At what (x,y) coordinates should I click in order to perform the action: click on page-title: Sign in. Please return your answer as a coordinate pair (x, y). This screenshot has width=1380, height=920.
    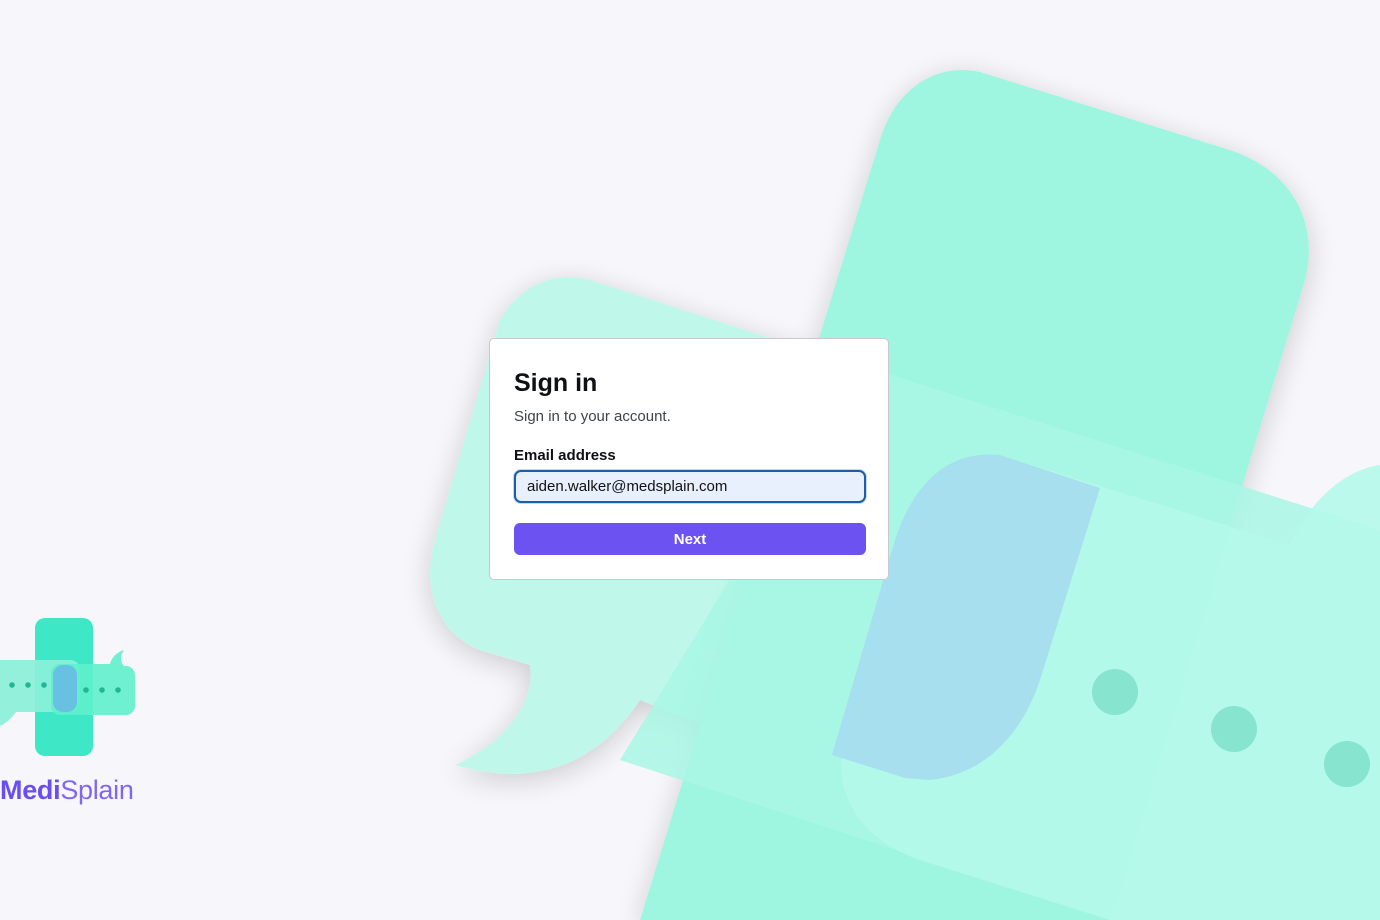
    Looking at the image, I should click on (556, 383).